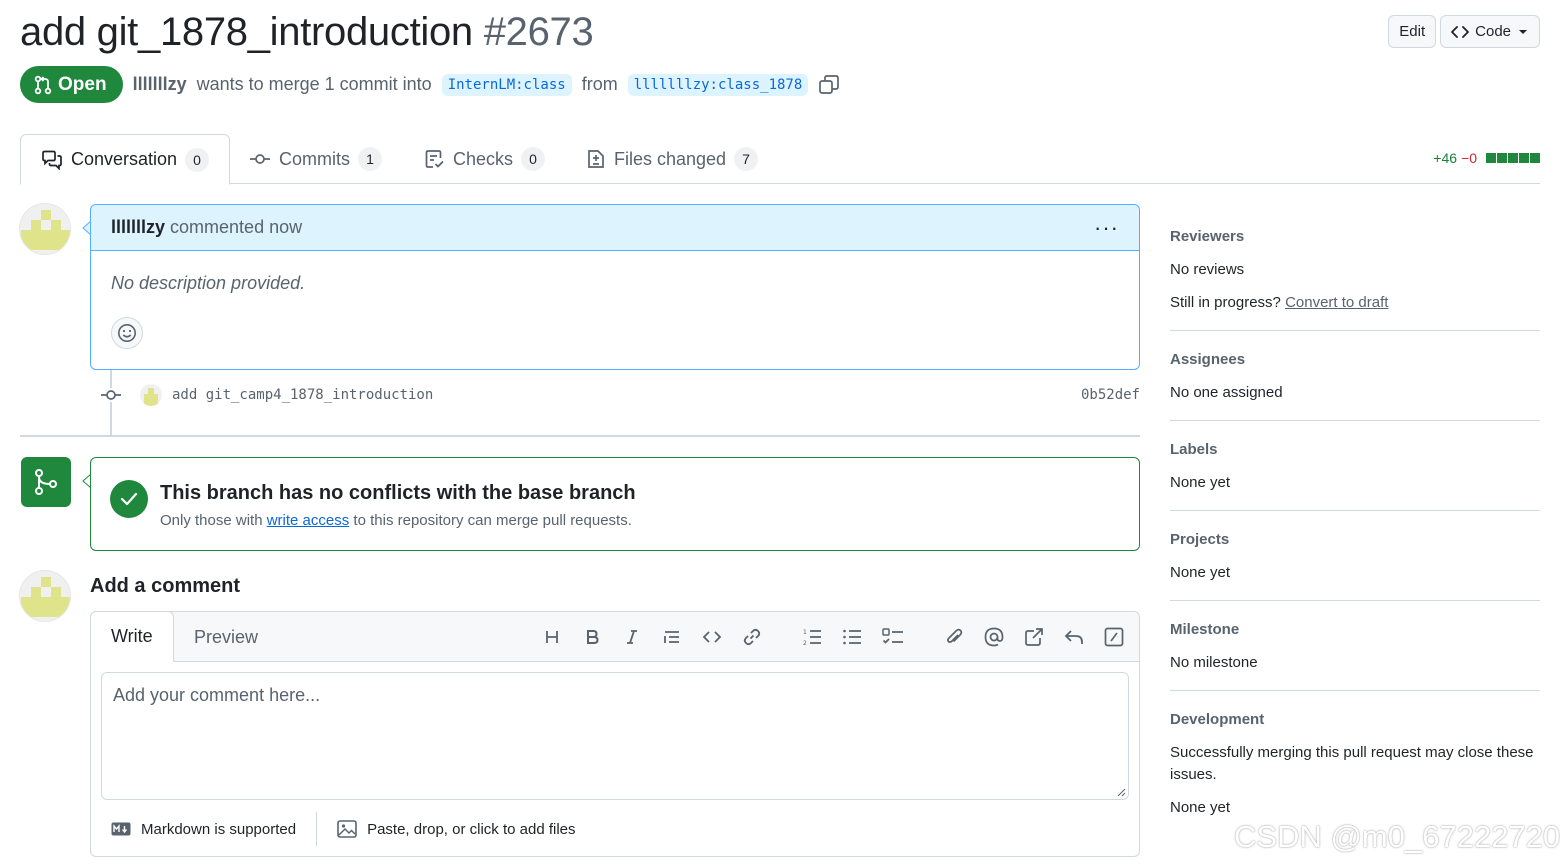  What do you see at coordinates (752, 637) in the screenshot?
I see `link-icon` at bounding box center [752, 637].